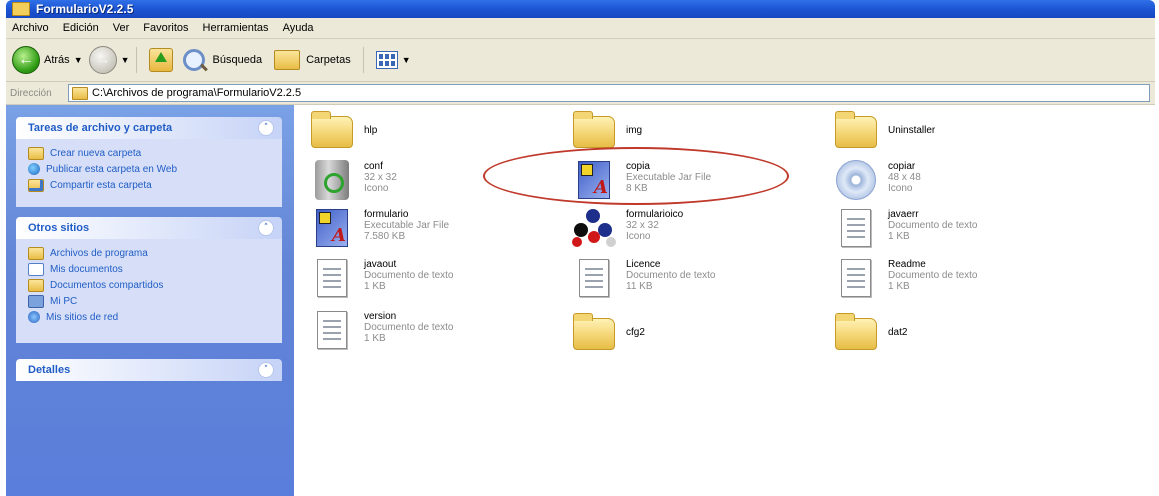  Describe the element at coordinates (351, 180) in the screenshot. I see `file-item-conf: conf 32 x 32 Icono` at that location.